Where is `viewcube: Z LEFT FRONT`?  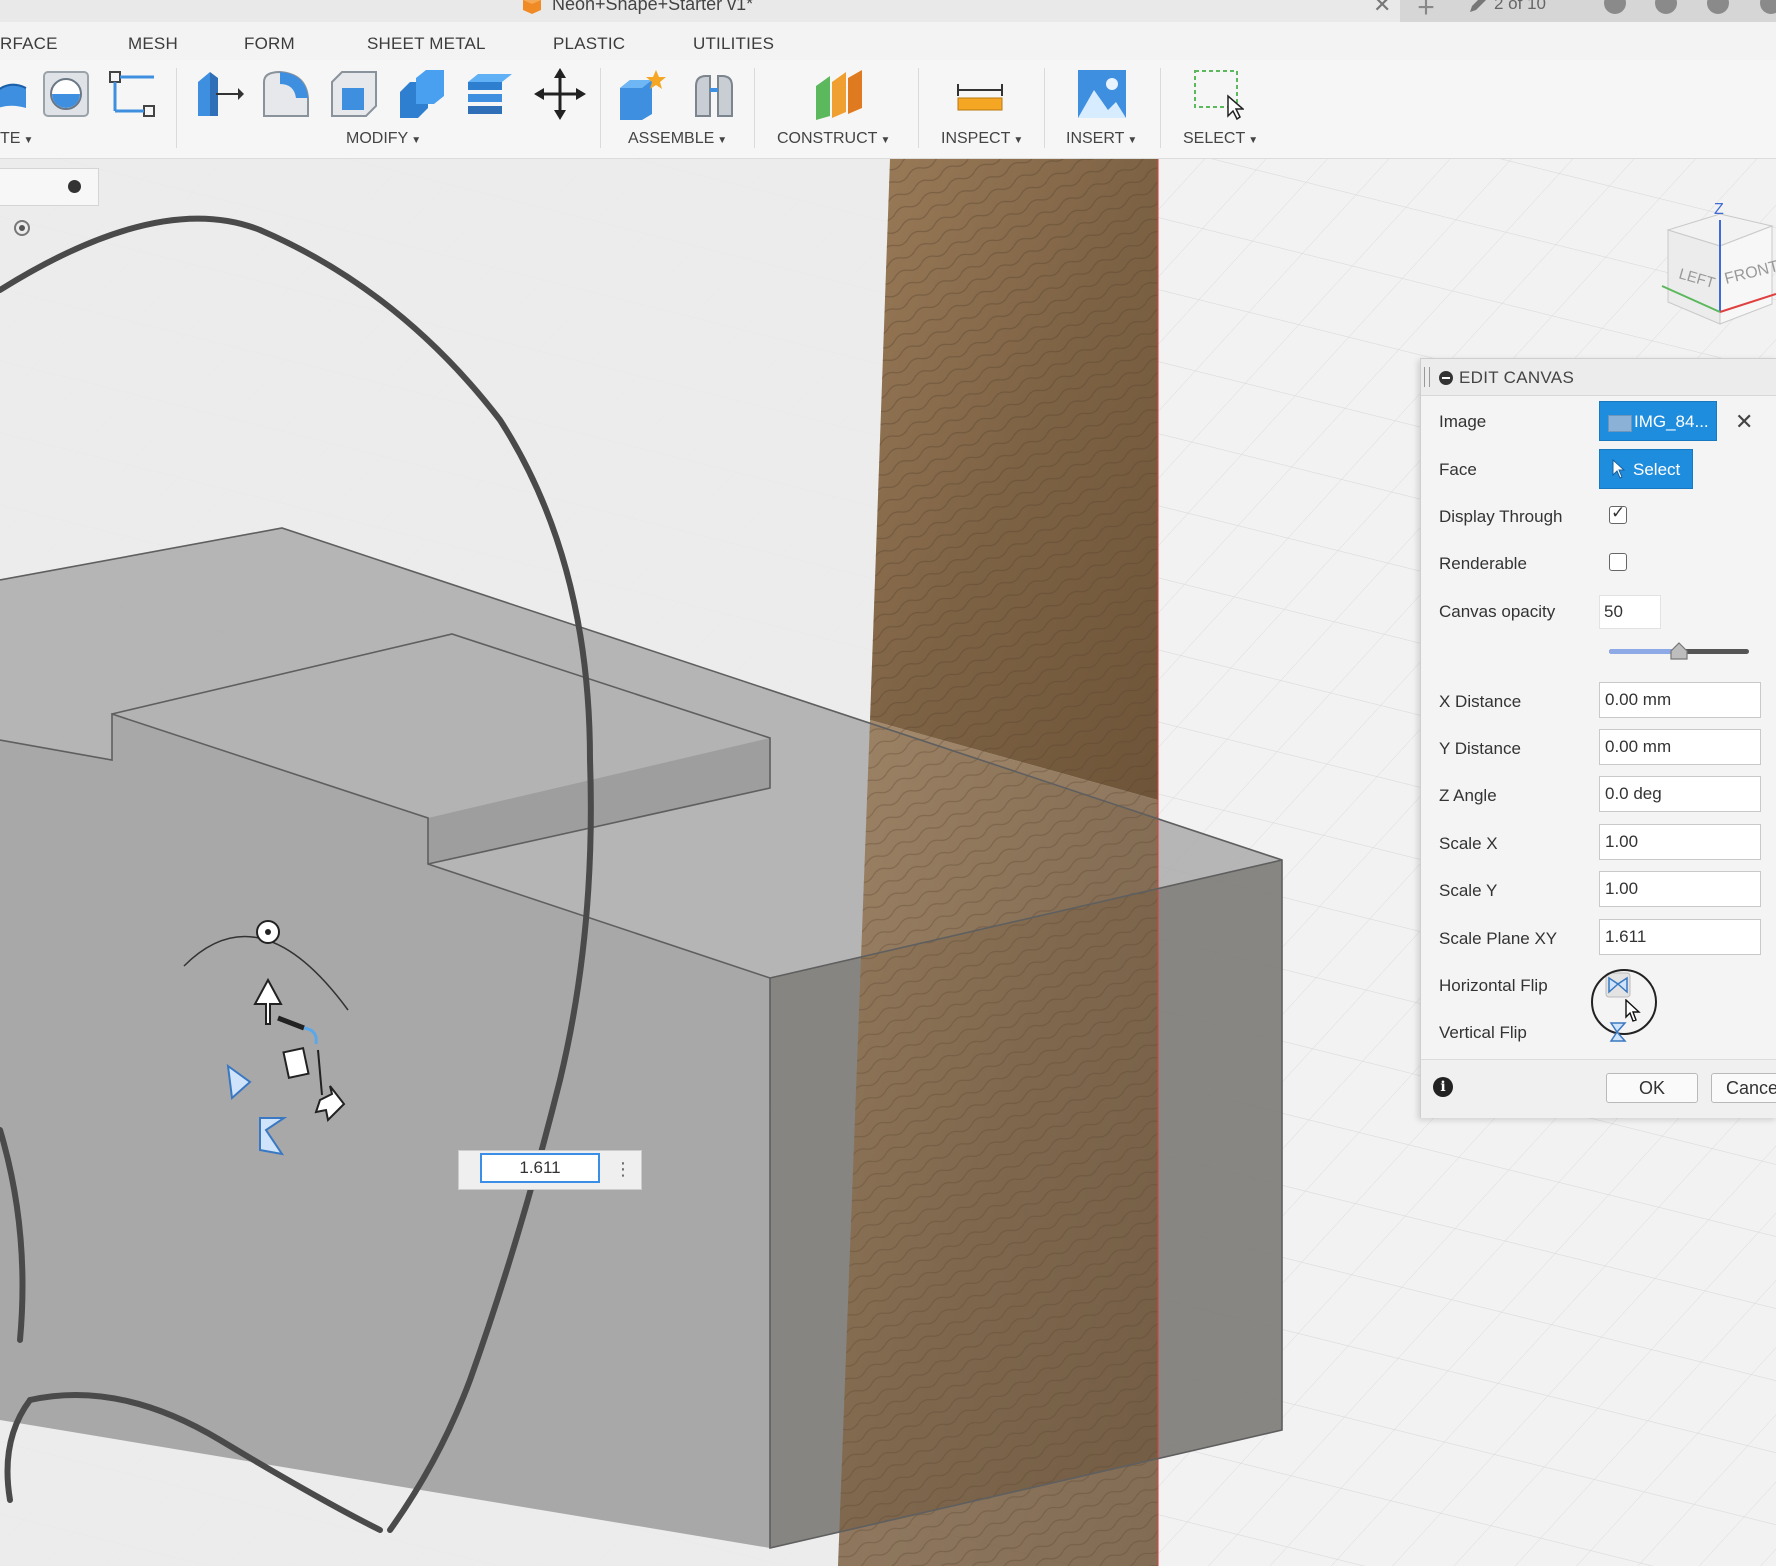 viewcube: Z LEFT FRONT is located at coordinates (1708, 265).